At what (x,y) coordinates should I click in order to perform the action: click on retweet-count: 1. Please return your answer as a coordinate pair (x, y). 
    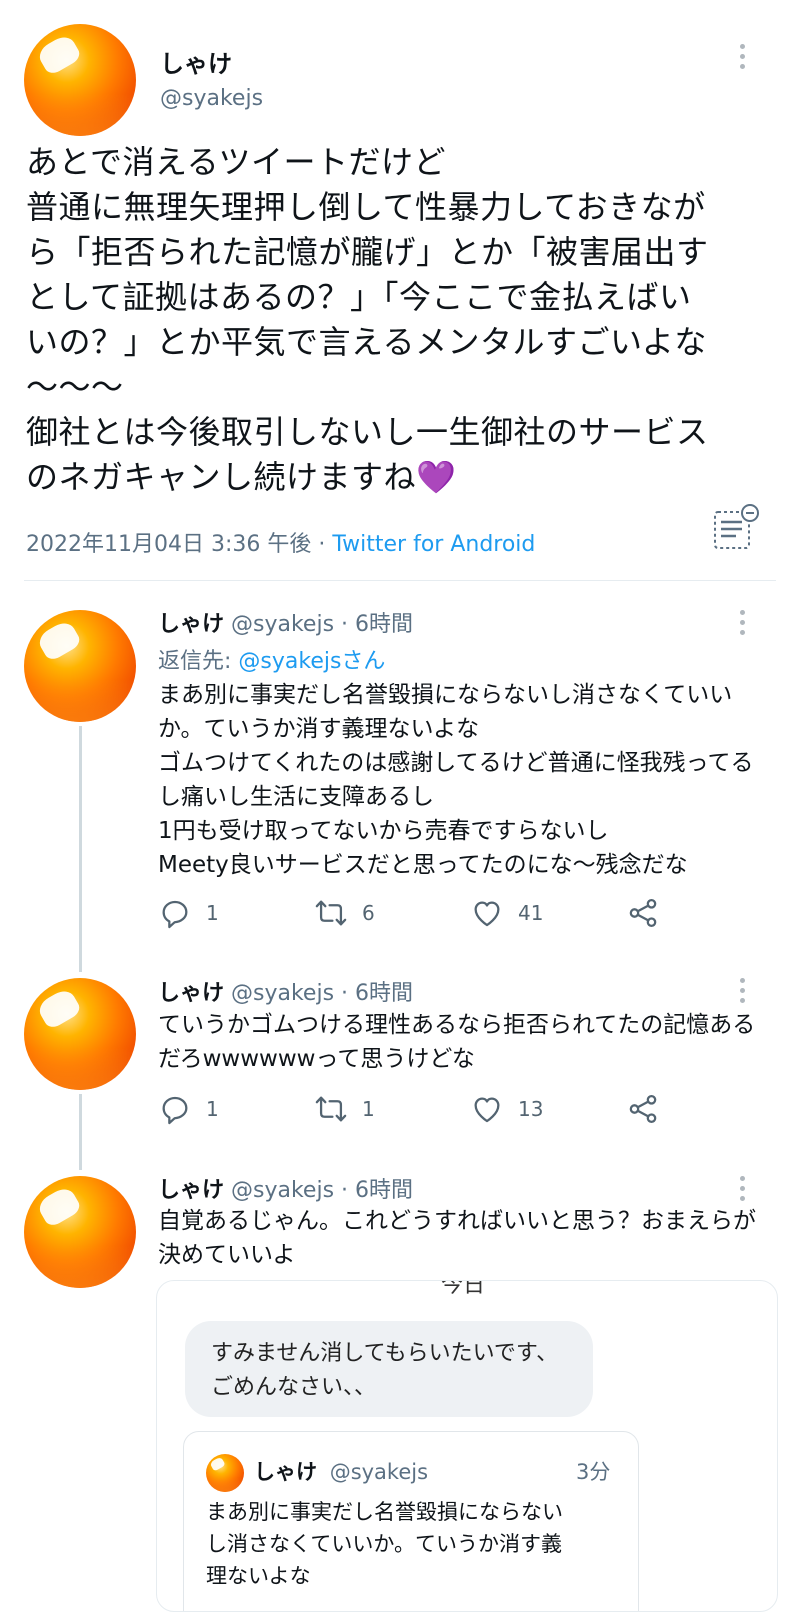
    Looking at the image, I should click on (368, 1109).